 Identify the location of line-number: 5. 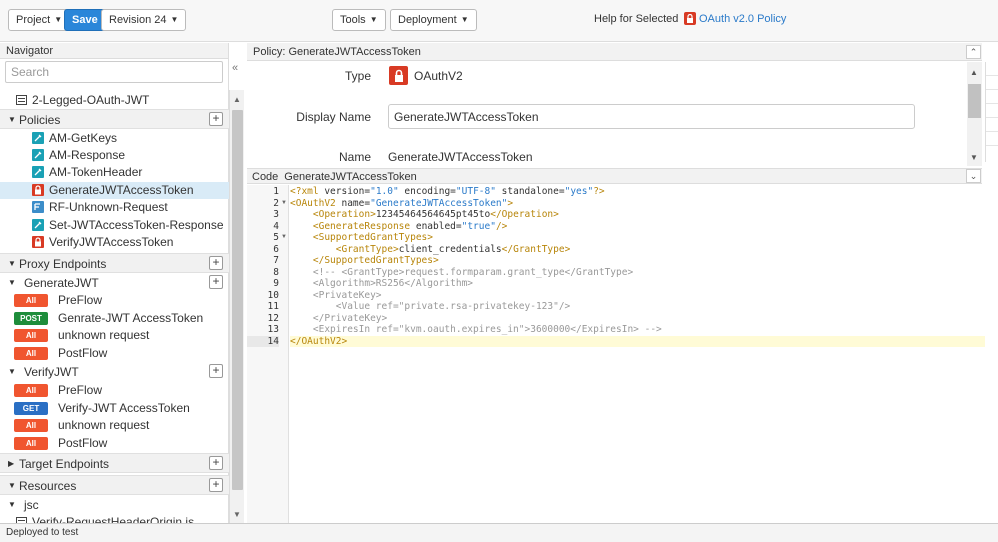
(276, 237).